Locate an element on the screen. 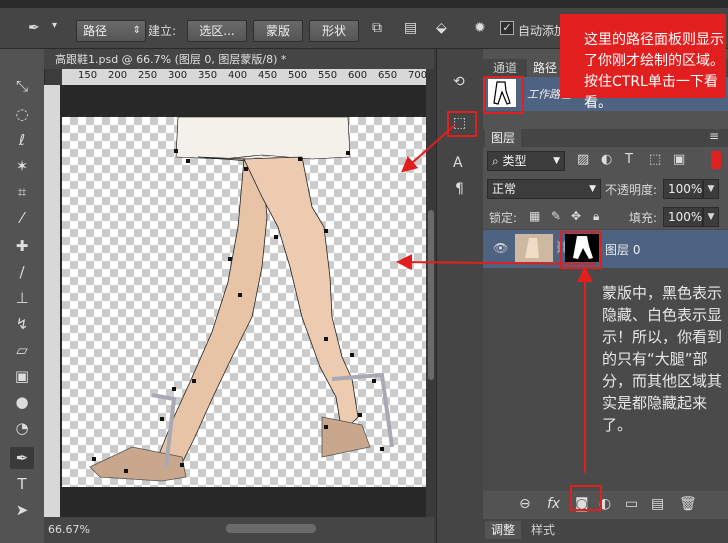  ruler-tick-label: 650 is located at coordinates (388, 75).